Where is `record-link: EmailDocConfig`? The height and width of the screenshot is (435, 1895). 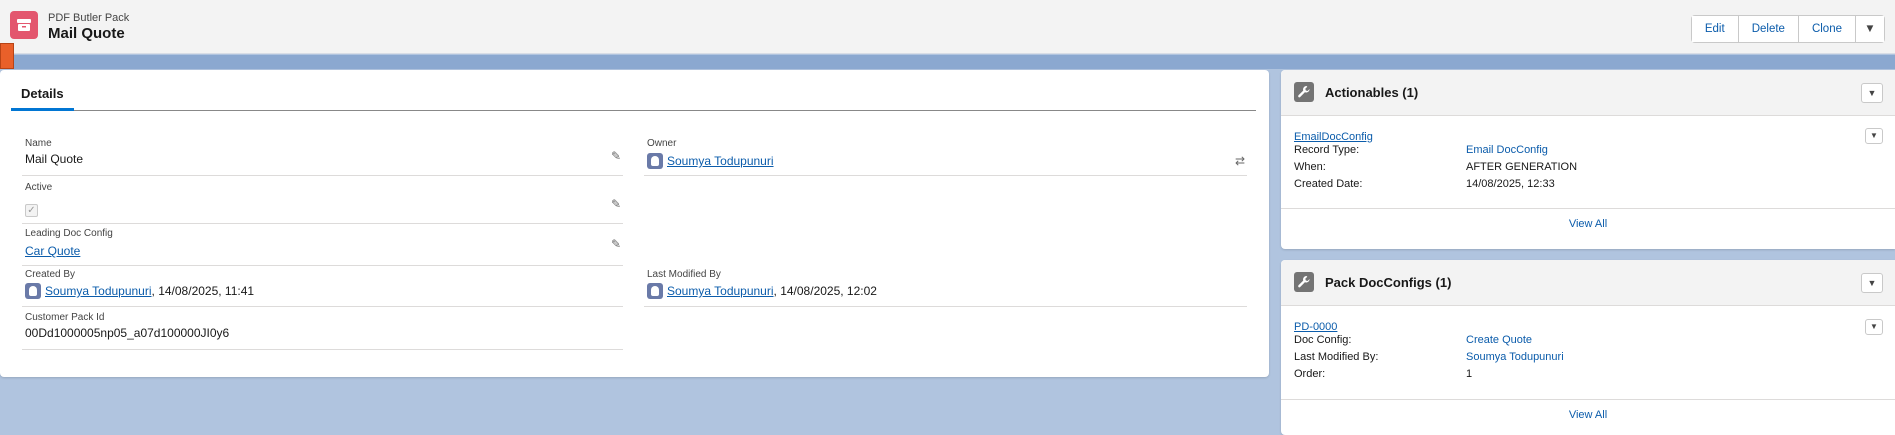 record-link: EmailDocConfig is located at coordinates (1333, 137).